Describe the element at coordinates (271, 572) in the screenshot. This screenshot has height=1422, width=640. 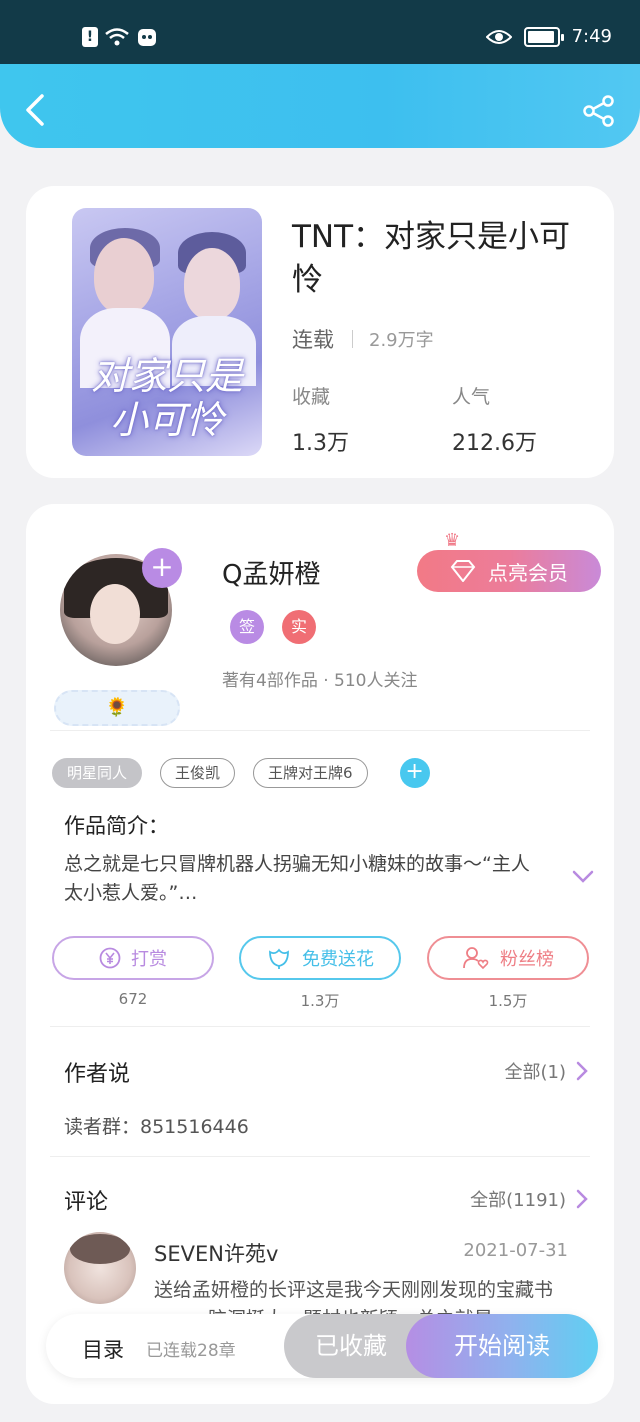
I see `author-name: Q孟妍橙` at that location.